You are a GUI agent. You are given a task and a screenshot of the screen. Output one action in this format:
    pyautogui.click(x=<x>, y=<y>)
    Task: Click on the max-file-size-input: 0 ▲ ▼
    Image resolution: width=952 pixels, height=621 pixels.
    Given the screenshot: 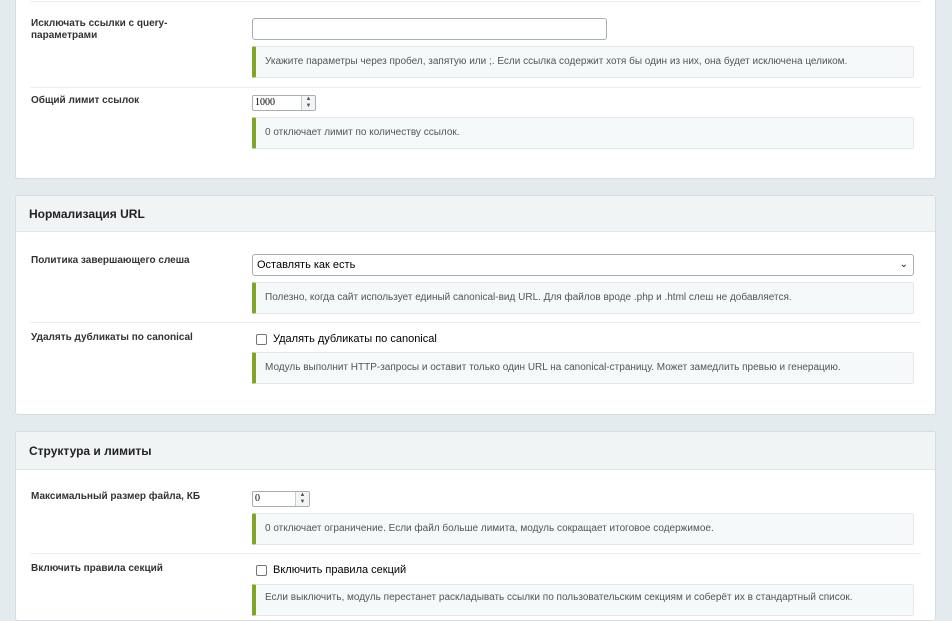 What is the action you would take?
    pyautogui.click(x=281, y=499)
    